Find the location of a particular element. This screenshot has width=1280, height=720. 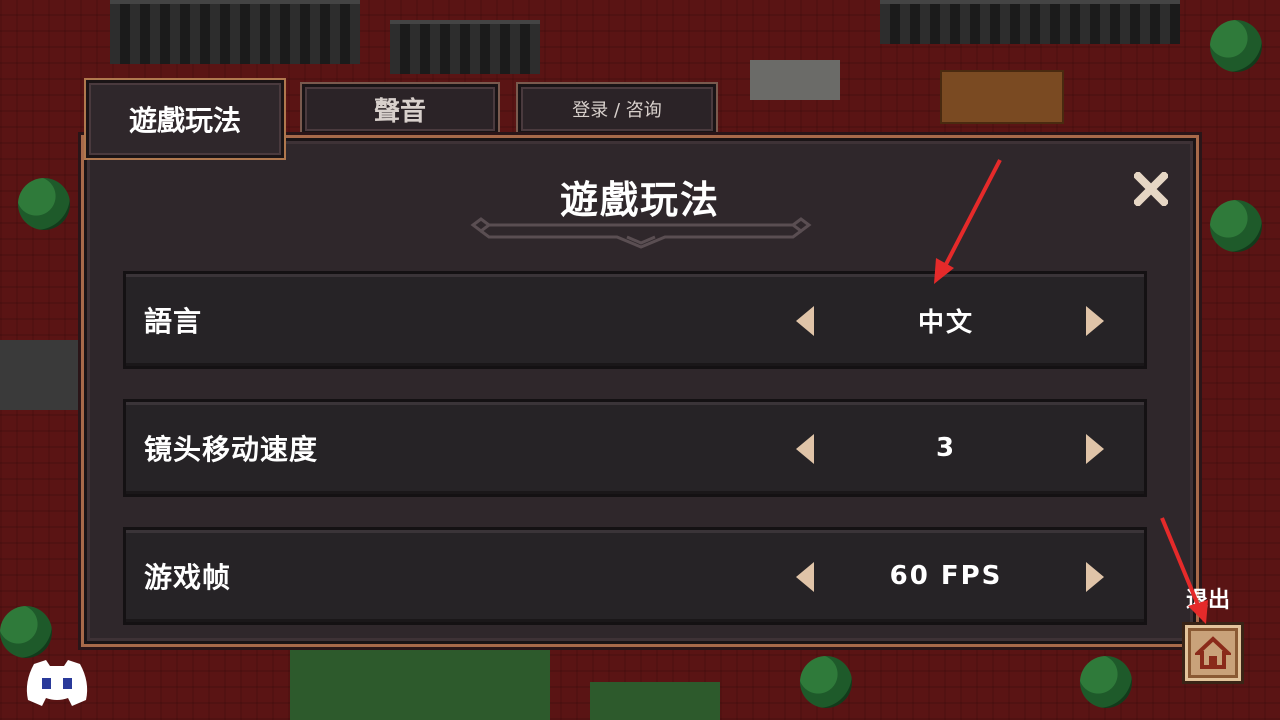

language-next-button is located at coordinates (1095, 321).